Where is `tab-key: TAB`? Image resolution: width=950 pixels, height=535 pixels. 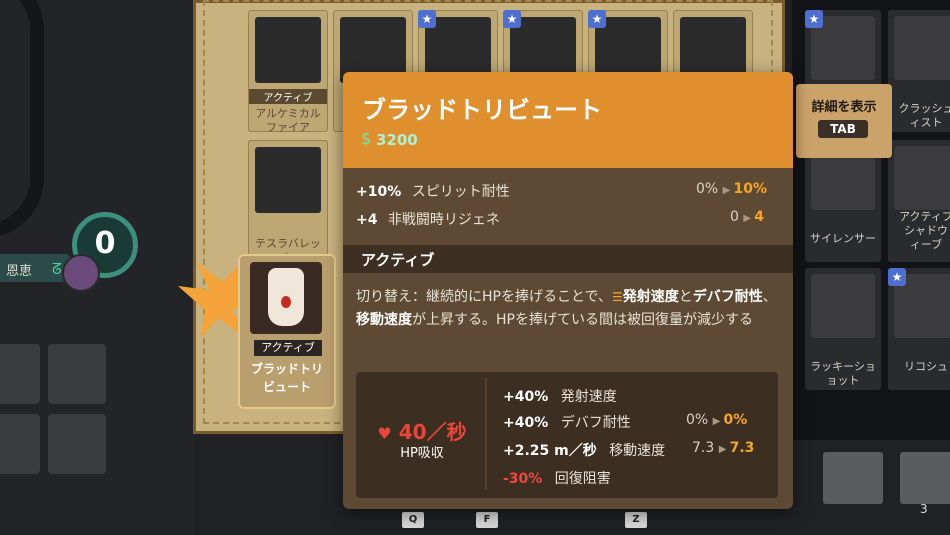 tab-key: TAB is located at coordinates (843, 129).